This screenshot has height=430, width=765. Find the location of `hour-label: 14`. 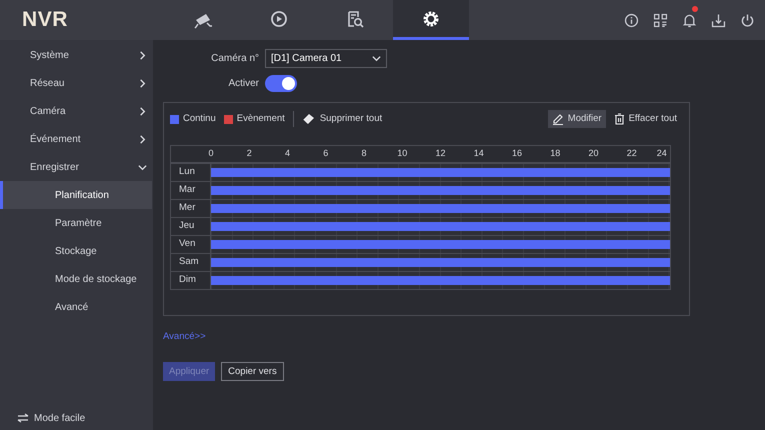

hour-label: 14 is located at coordinates (479, 153).